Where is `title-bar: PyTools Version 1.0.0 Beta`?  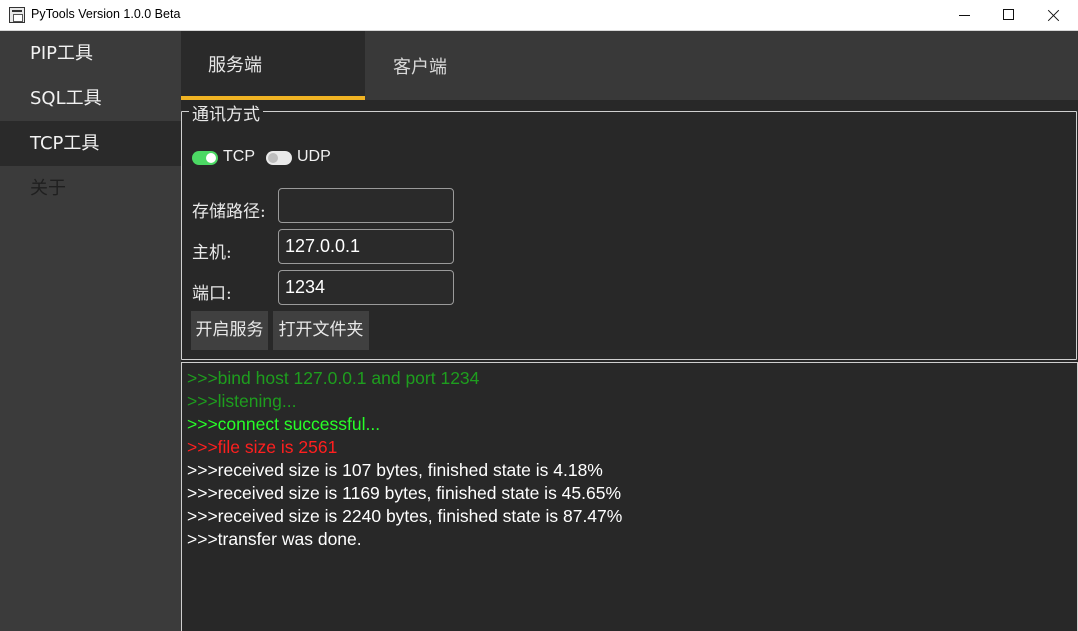 title-bar: PyTools Version 1.0.0 Beta is located at coordinates (539, 15).